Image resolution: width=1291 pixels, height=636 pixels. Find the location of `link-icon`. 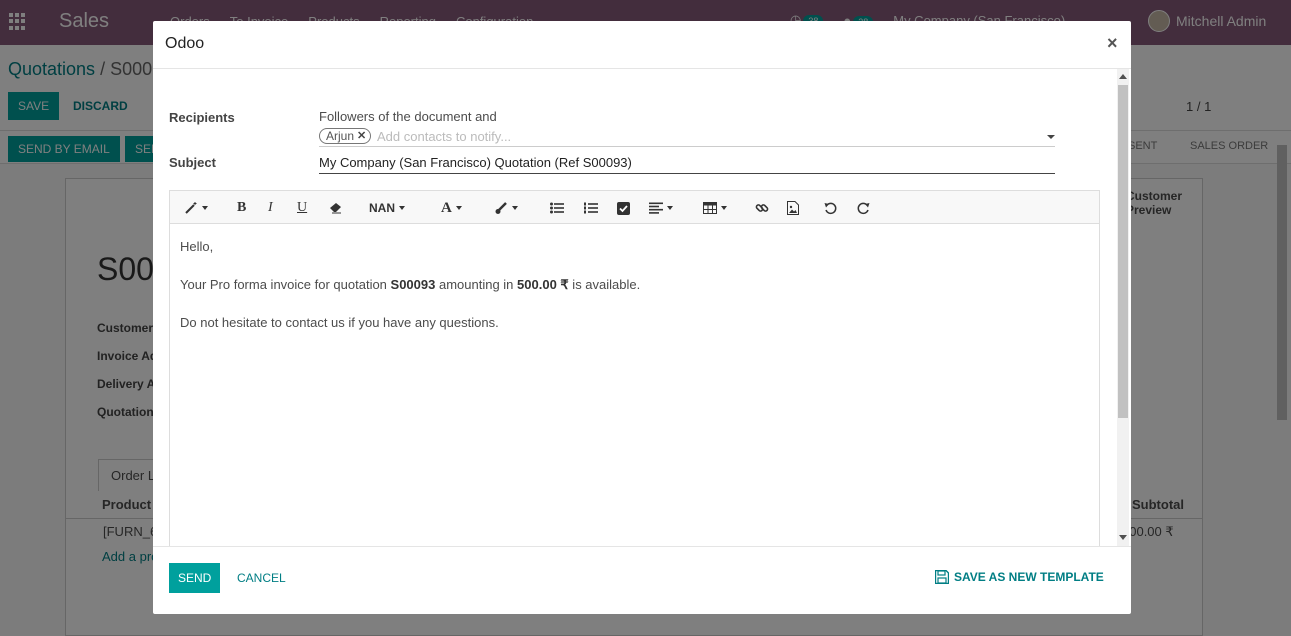

link-icon is located at coordinates (762, 208).